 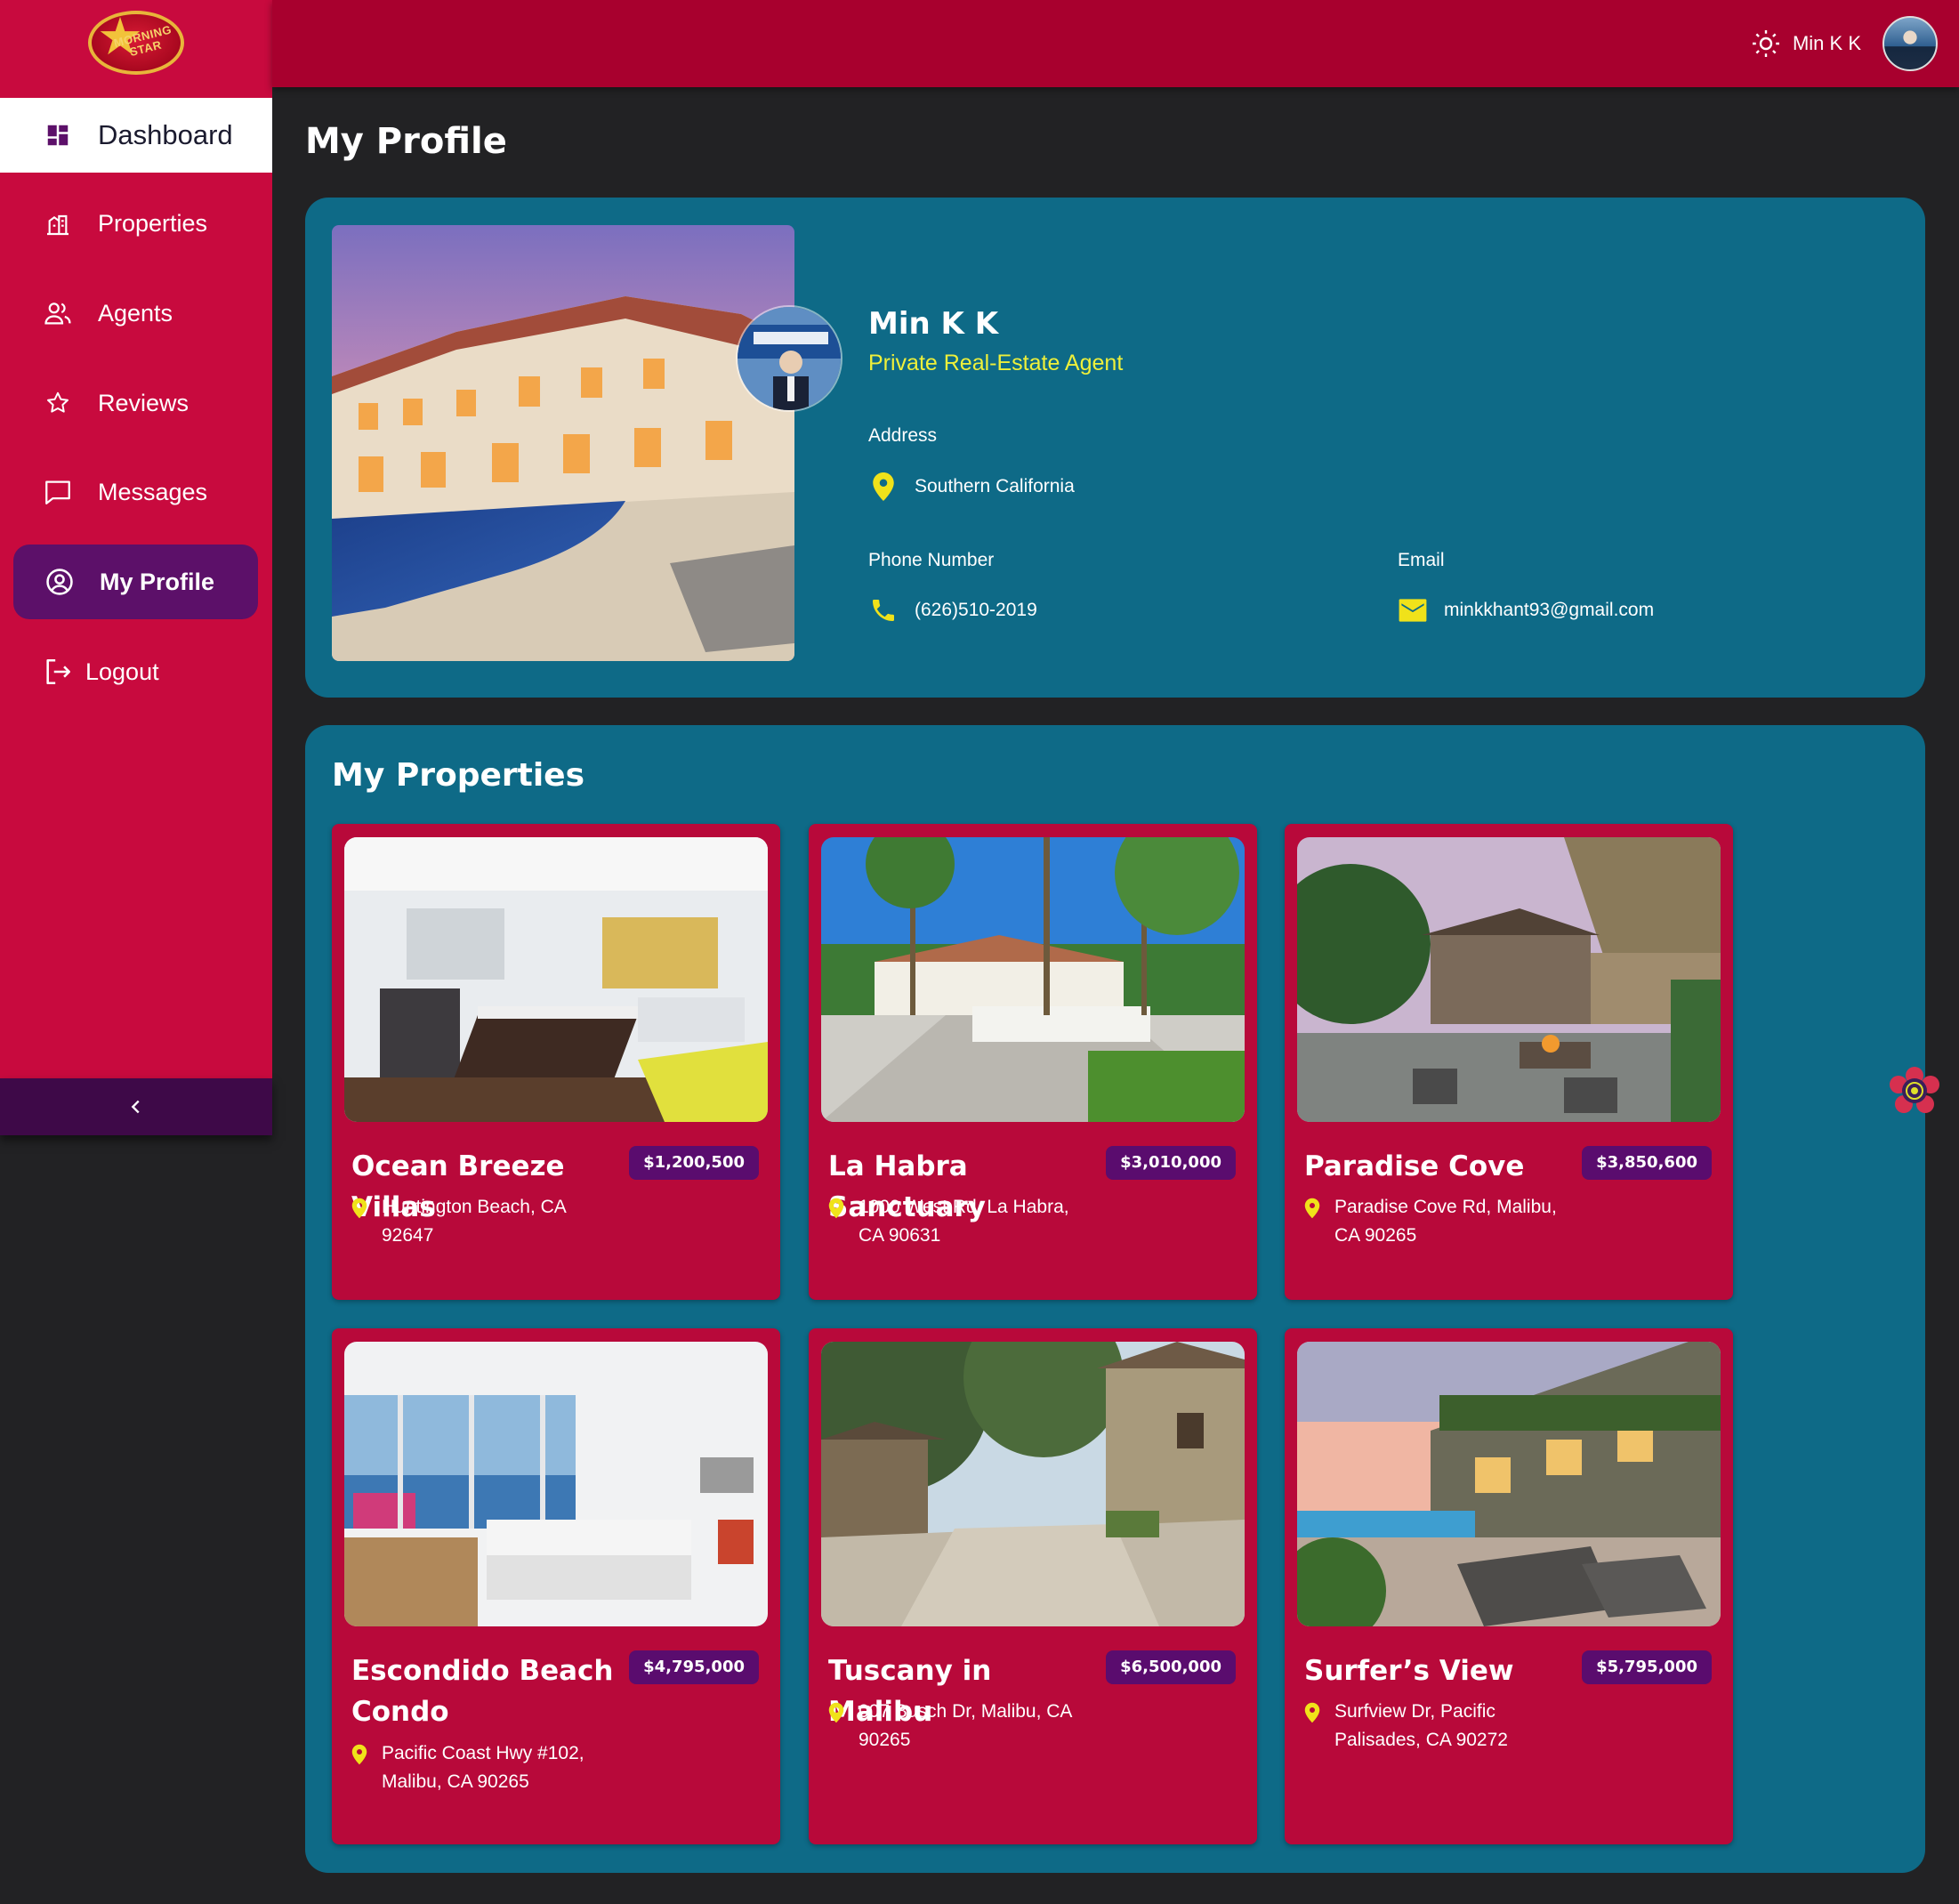 I want to click on floating-react-icon, so click(x=1914, y=1090).